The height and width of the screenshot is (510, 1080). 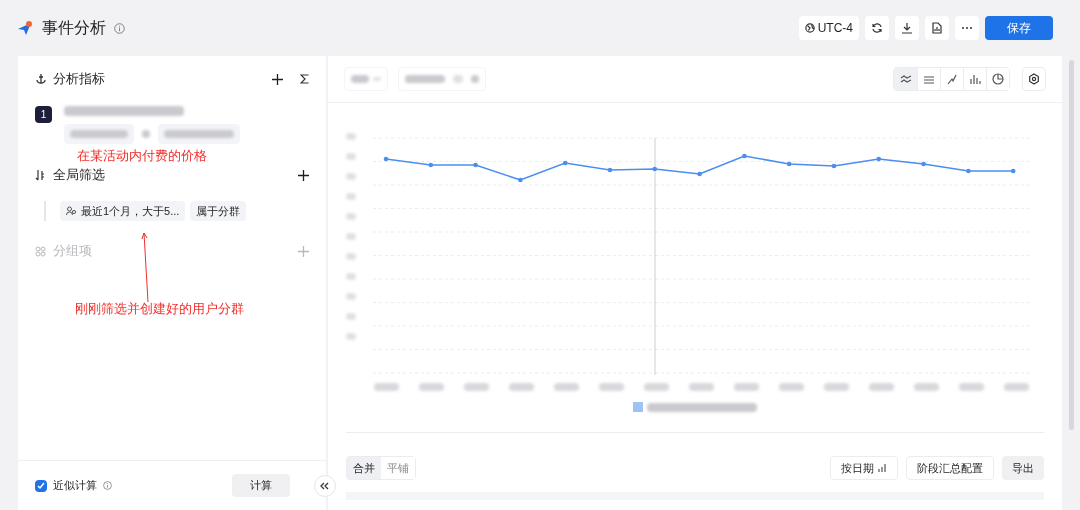 What do you see at coordinates (142, 156) in the screenshot?
I see `annotation-text: 在某活动内付费的价格` at bounding box center [142, 156].